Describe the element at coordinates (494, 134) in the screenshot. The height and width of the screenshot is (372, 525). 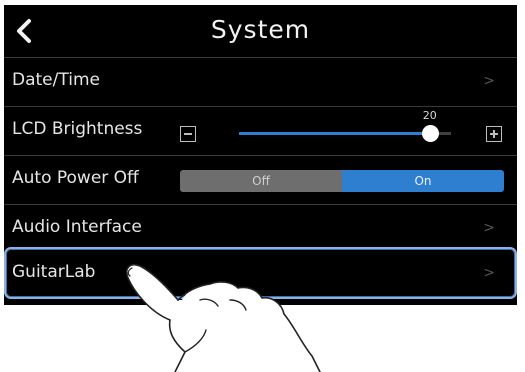
I see `brightness-increase-button` at that location.